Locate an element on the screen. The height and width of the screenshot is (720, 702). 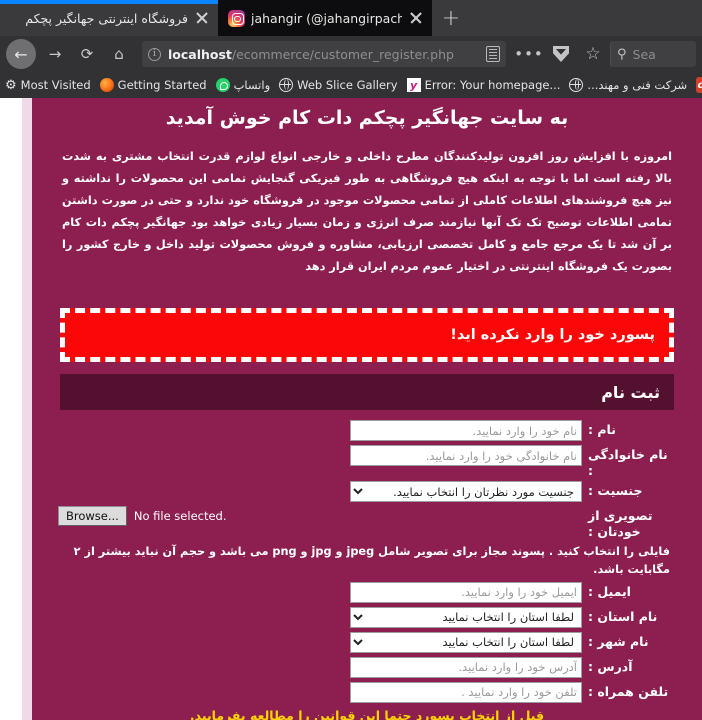
url-host: localhost is located at coordinates (200, 54).